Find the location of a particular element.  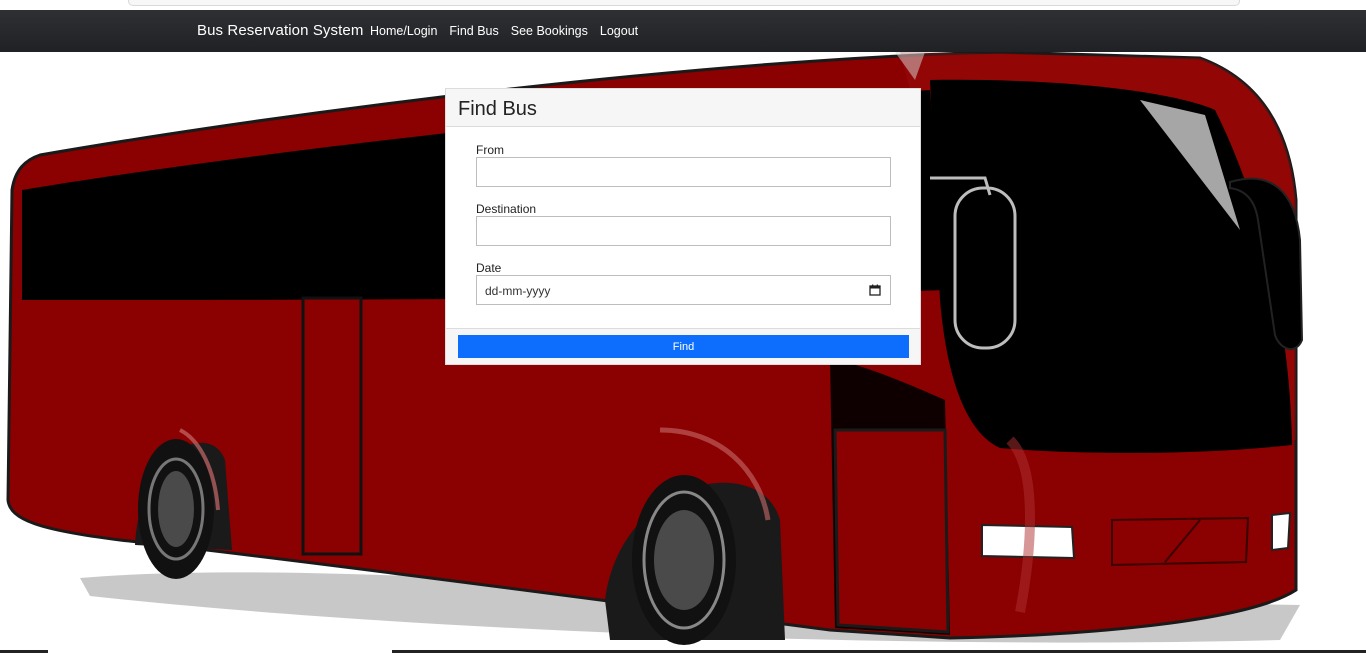

from-input is located at coordinates (683, 172).